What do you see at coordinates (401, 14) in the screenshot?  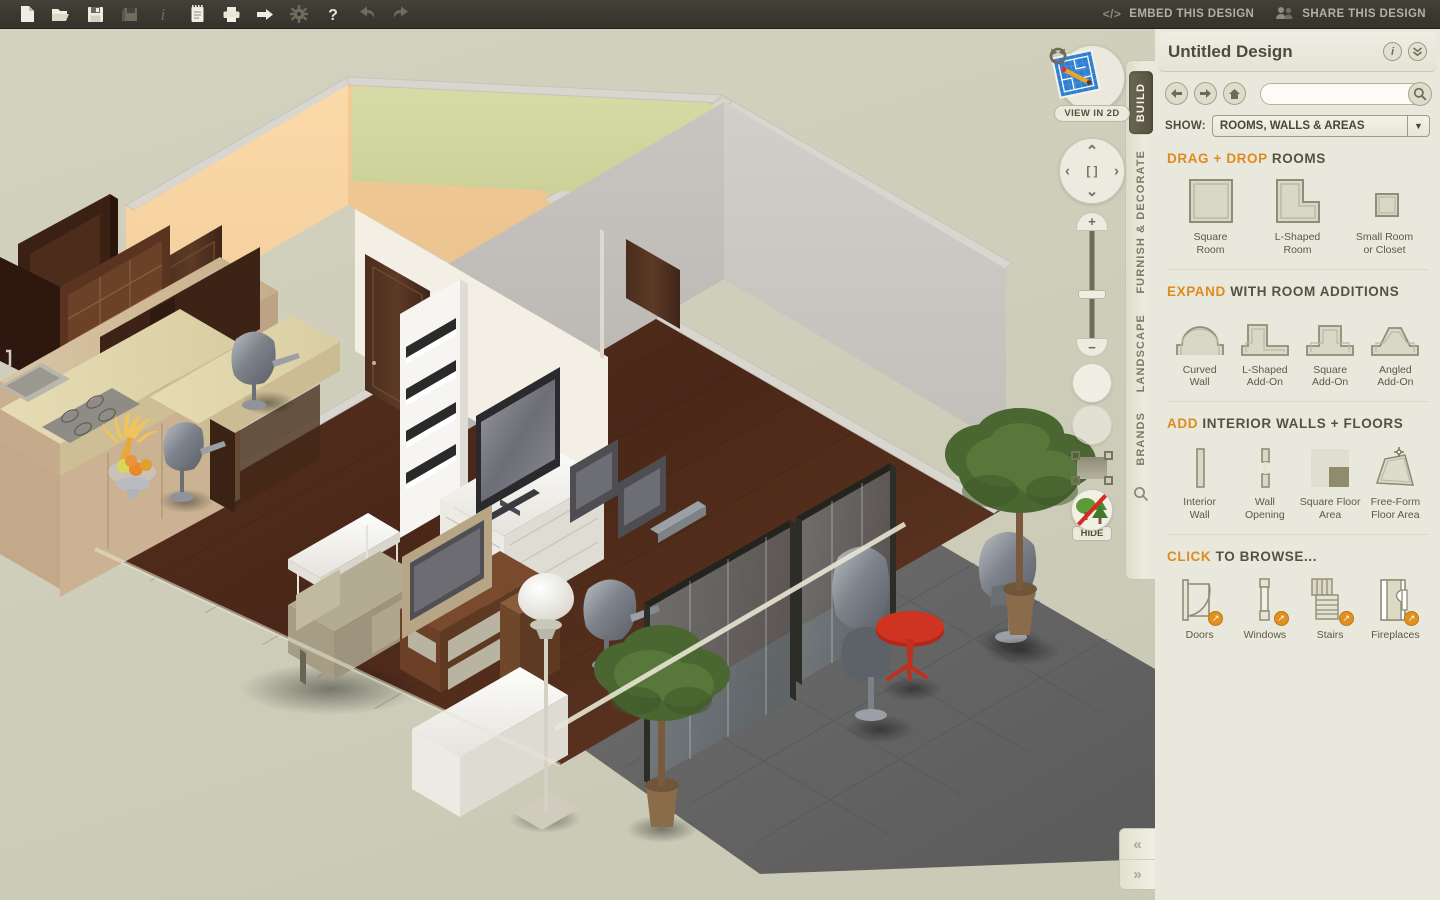 I see `redo-icon` at bounding box center [401, 14].